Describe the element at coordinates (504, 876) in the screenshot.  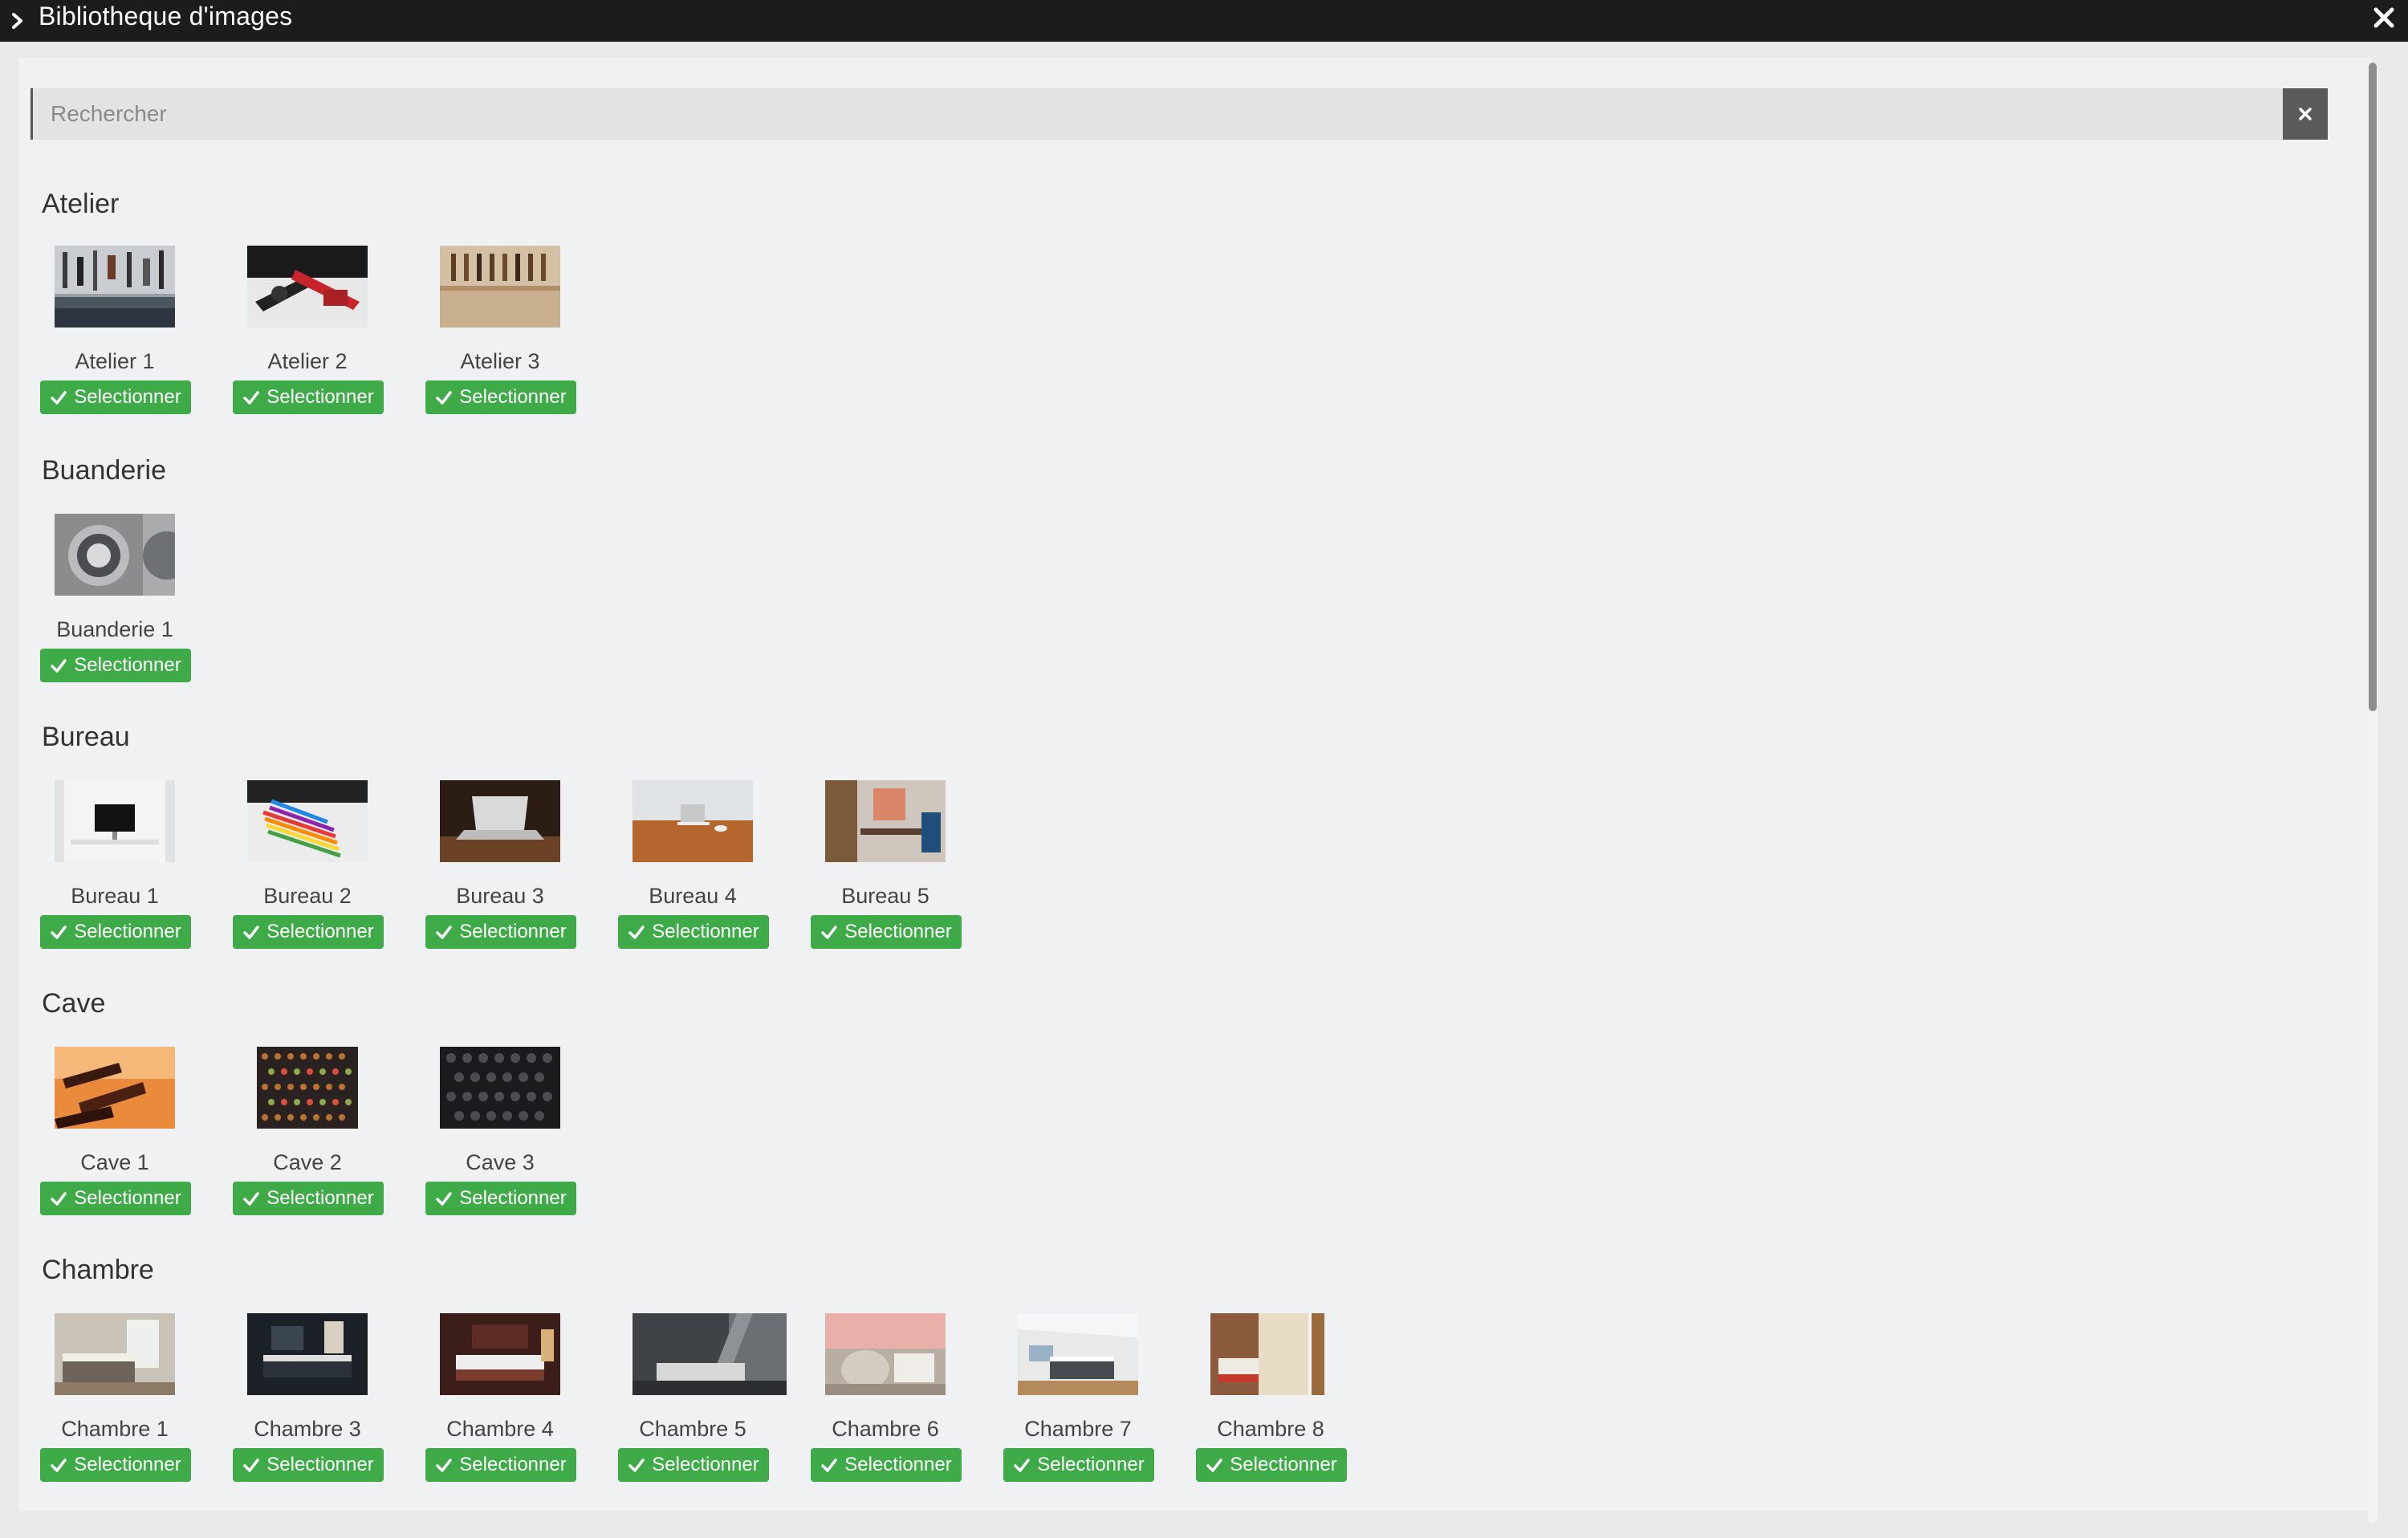
I see `image-card: Bureau 3 Selectionner` at that location.